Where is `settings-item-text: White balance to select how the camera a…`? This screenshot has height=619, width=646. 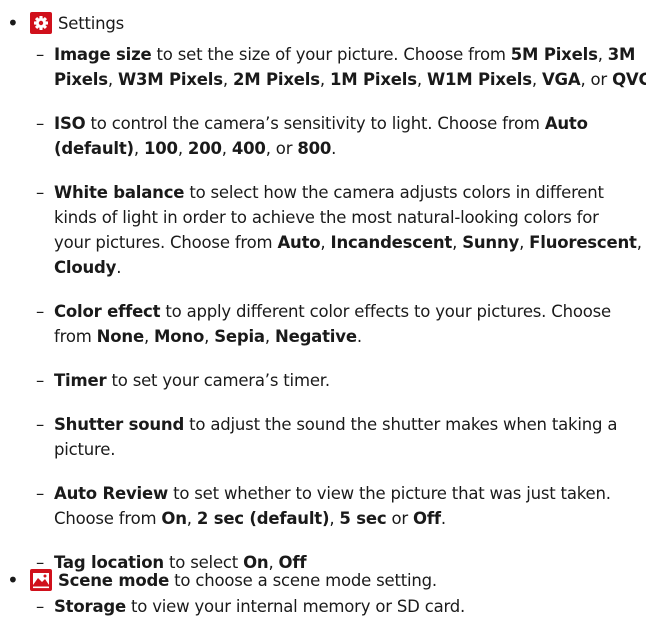 settings-item-text: White balance to select how the camera a… is located at coordinates (329, 192).